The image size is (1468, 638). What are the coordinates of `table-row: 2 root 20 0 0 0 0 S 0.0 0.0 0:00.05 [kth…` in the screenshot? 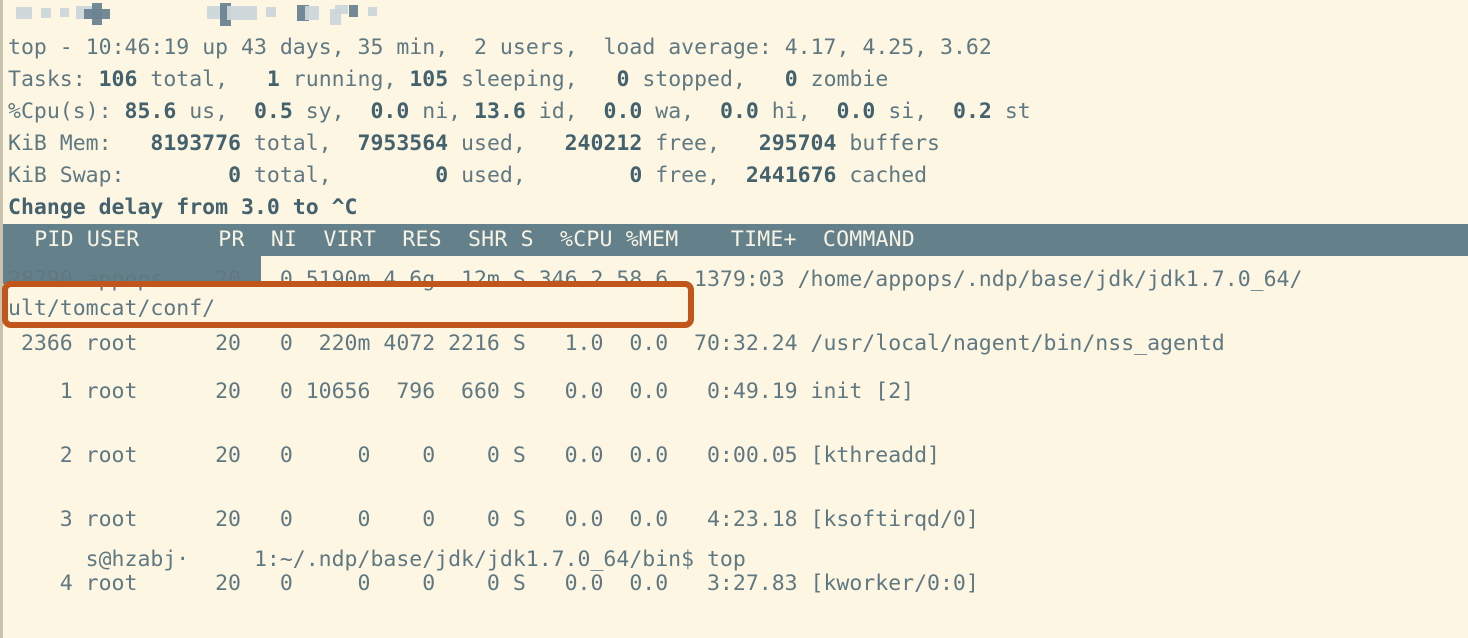 It's located at (738, 456).